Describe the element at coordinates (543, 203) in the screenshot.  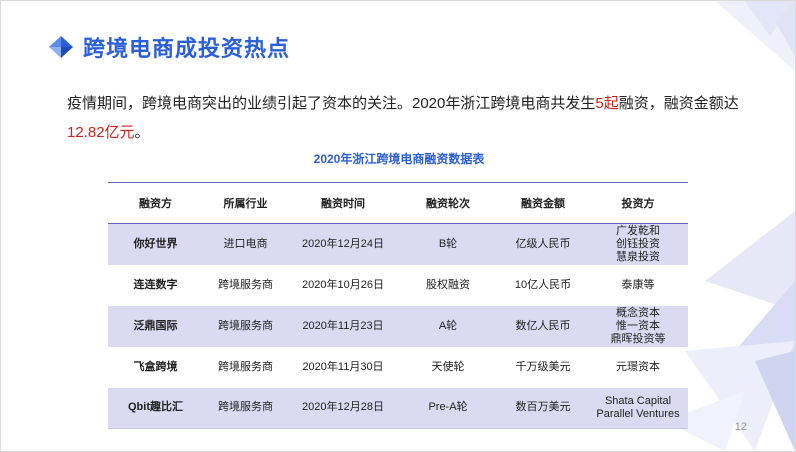
I see `header-cell: 融资金额` at that location.